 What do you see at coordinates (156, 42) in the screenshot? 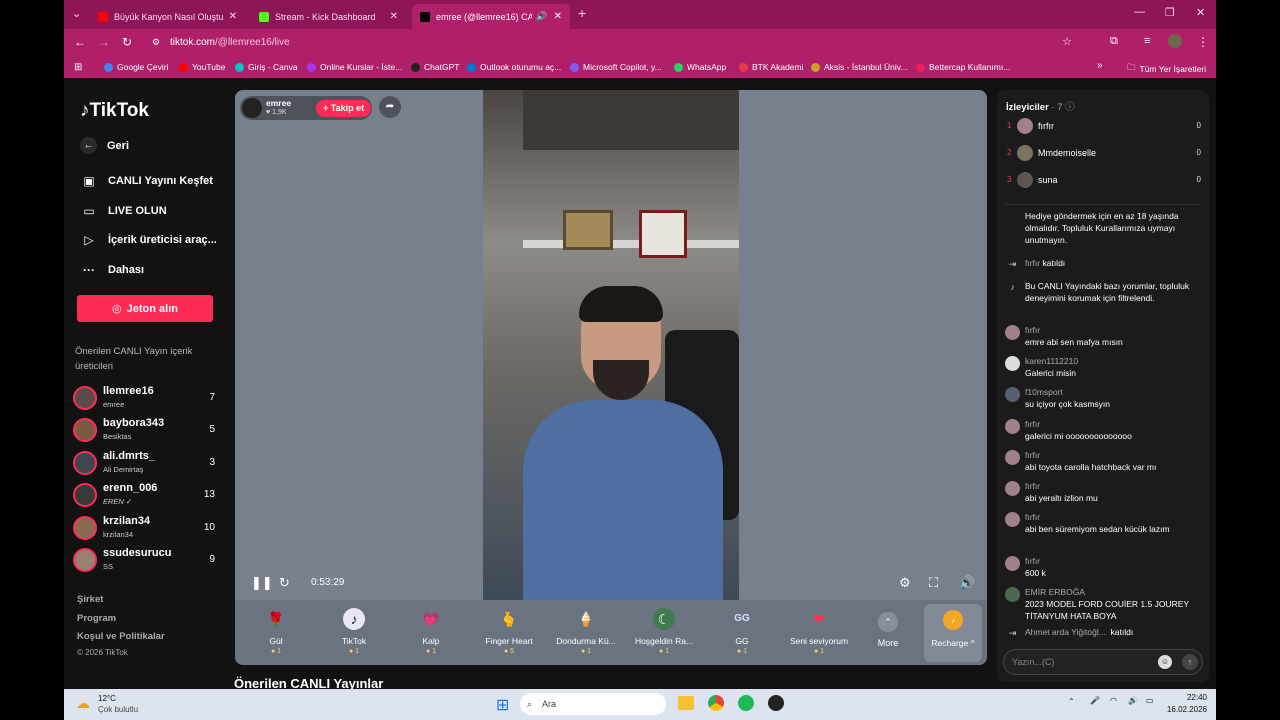
I see `site-info-icon: ⚙` at bounding box center [156, 42].